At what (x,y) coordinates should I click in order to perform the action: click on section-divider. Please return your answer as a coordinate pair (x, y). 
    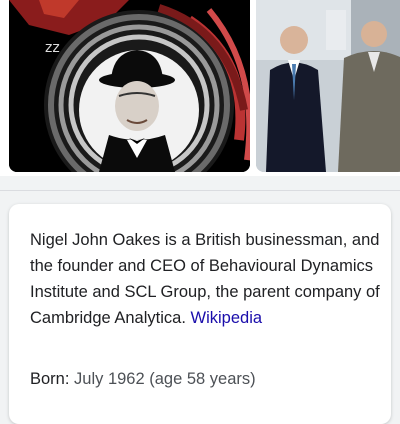
    Looking at the image, I should click on (200, 190).